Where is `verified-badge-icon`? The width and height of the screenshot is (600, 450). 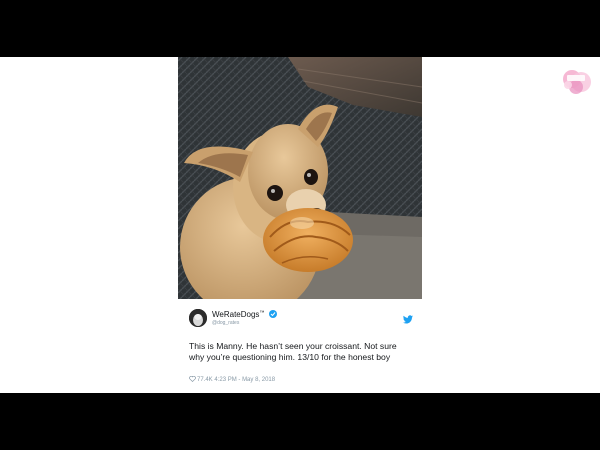
verified-badge-icon is located at coordinates (272, 314).